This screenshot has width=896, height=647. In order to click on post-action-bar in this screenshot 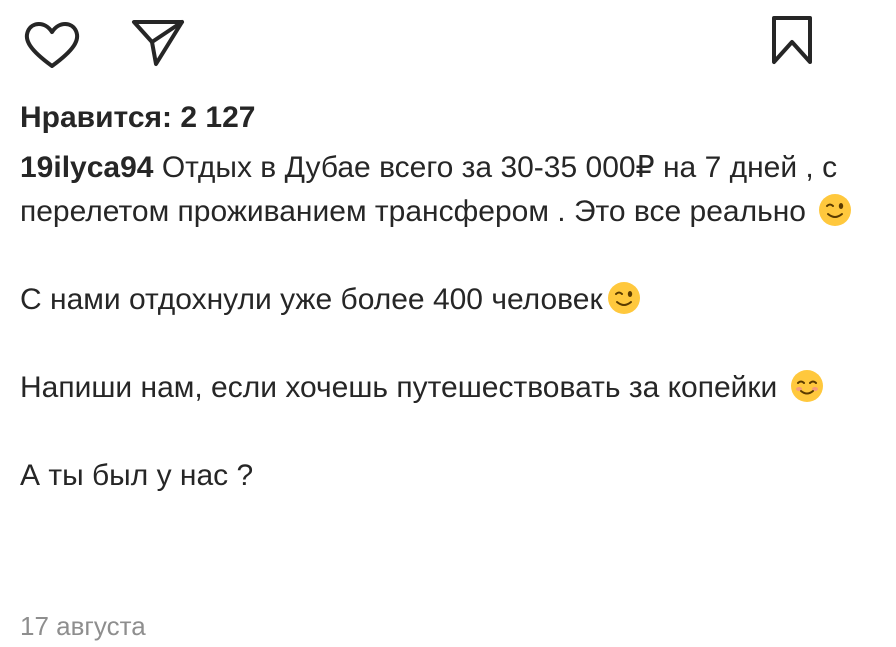, I will do `click(448, 40)`.